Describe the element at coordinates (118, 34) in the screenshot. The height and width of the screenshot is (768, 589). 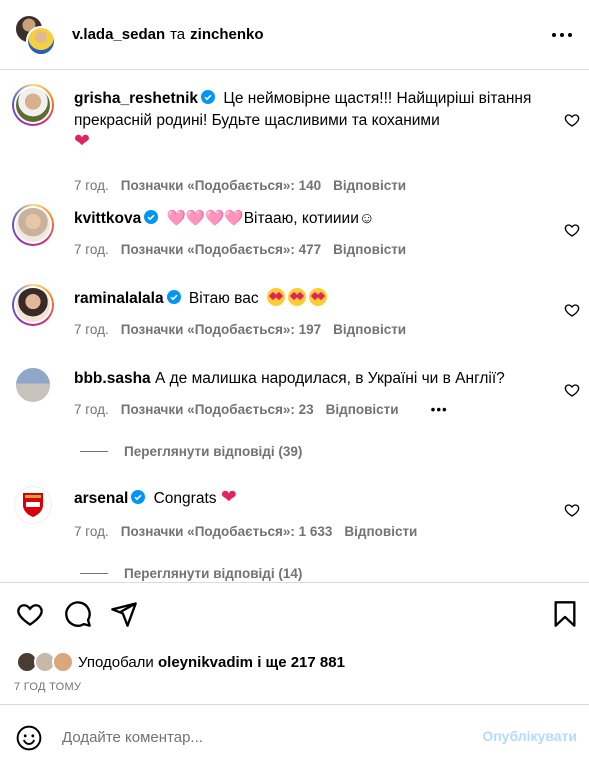
I see `author-link: v.lada_sedan` at that location.